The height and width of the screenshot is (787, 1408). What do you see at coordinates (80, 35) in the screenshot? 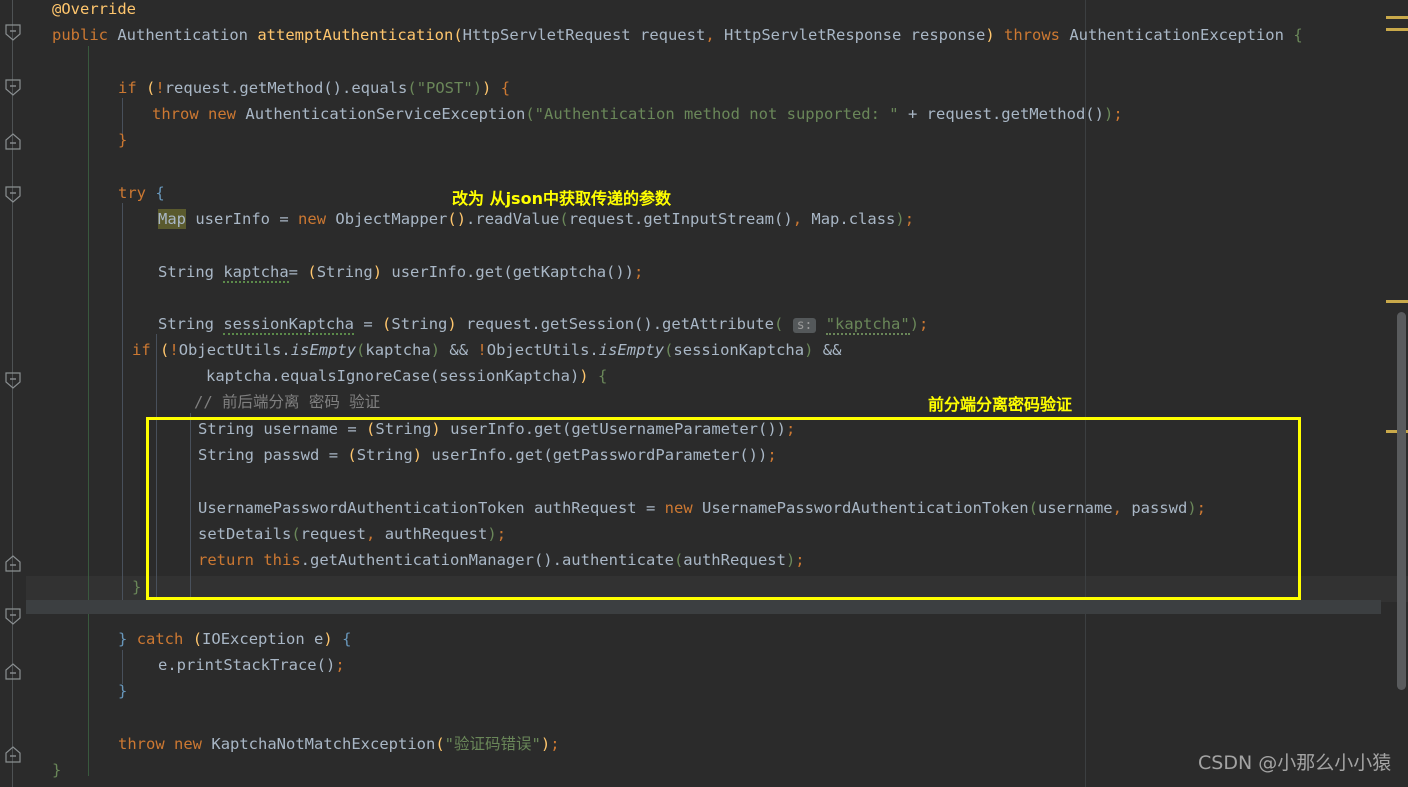
I see `kw-public: public` at bounding box center [80, 35].